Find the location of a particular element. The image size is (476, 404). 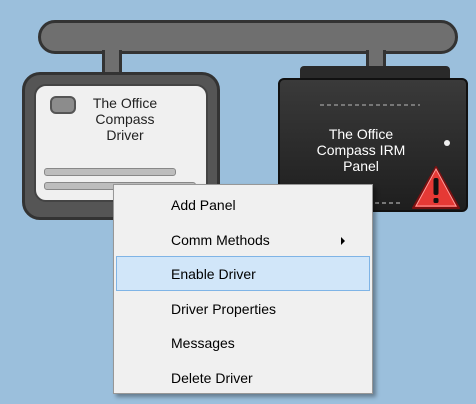

irm-panel-label: The Office Compass IRM Panel is located at coordinates (361, 150).